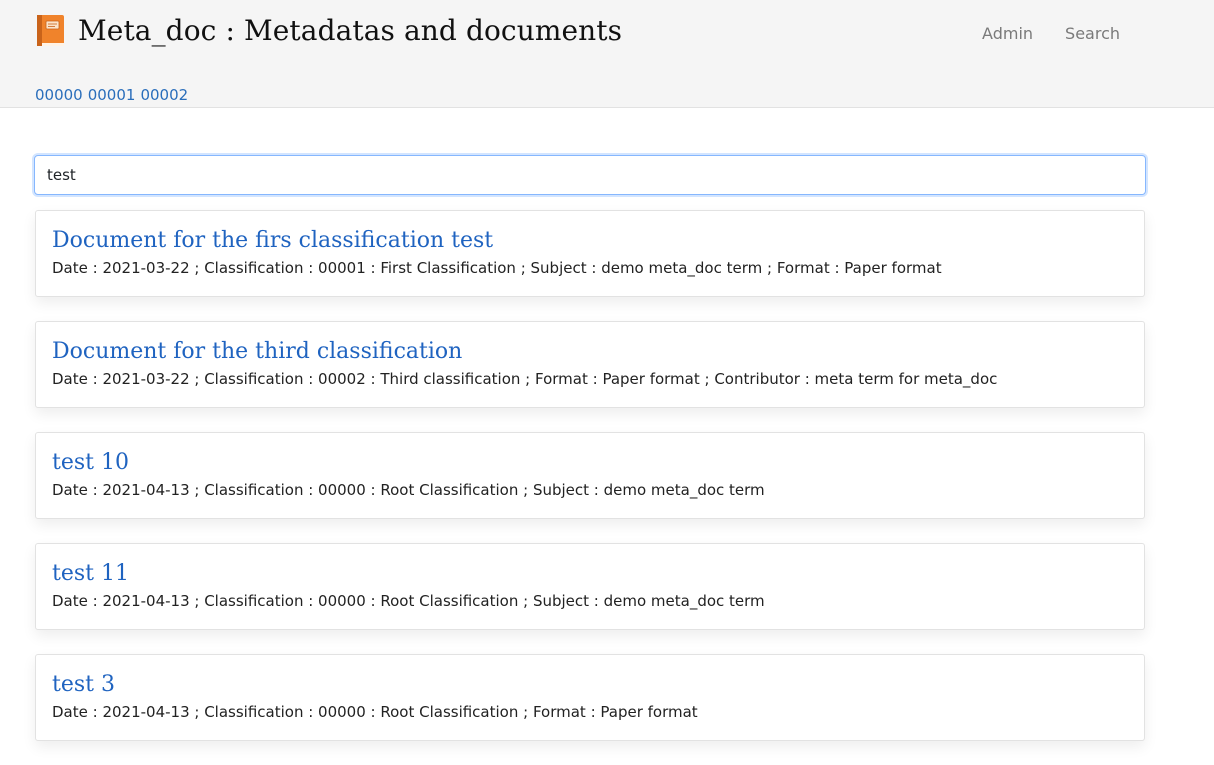  What do you see at coordinates (350, 30) in the screenshot?
I see `site-title: Meta_doc : Metadatas and documents` at bounding box center [350, 30].